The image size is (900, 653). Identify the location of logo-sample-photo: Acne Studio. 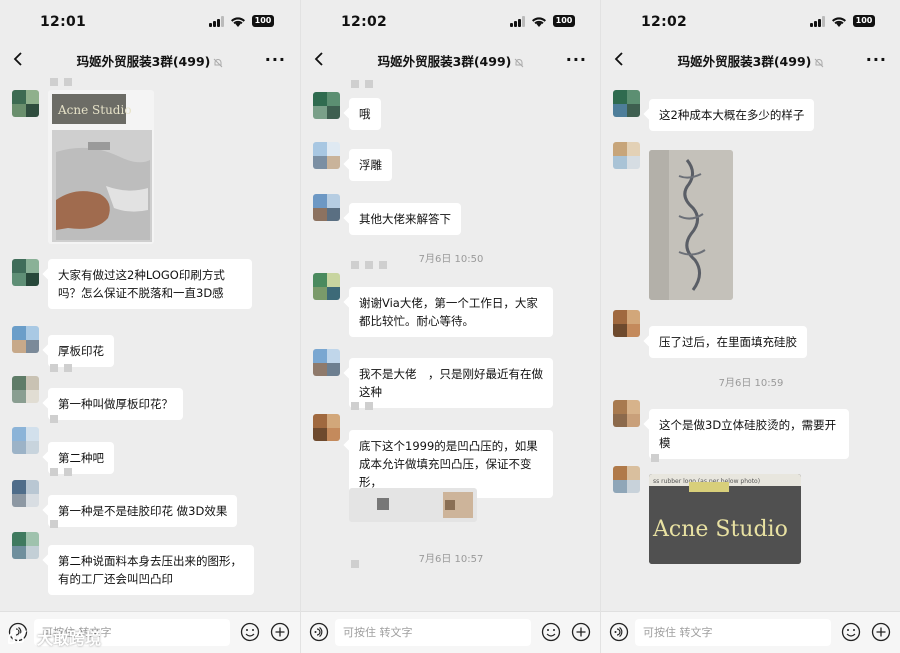
(102, 168).